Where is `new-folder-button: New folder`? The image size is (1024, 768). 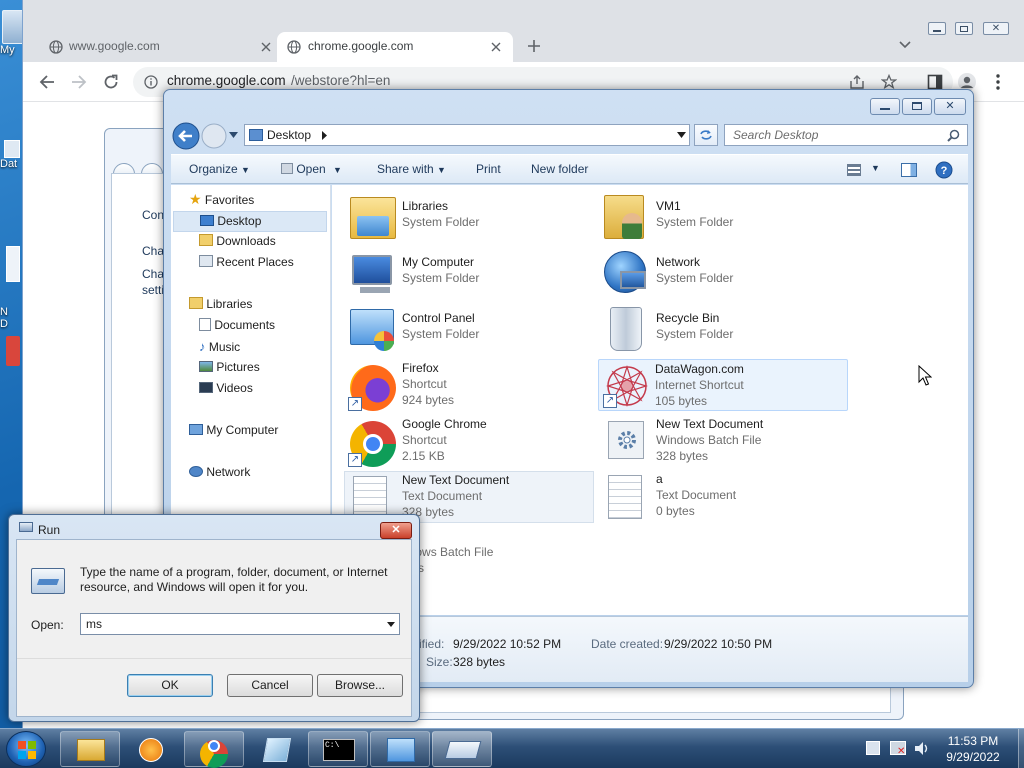
new-folder-button: New folder is located at coordinates (559, 169).